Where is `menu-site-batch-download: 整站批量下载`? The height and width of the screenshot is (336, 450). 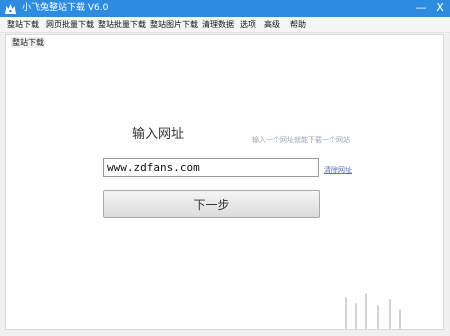 menu-site-batch-download: 整站批量下载 is located at coordinates (122, 24).